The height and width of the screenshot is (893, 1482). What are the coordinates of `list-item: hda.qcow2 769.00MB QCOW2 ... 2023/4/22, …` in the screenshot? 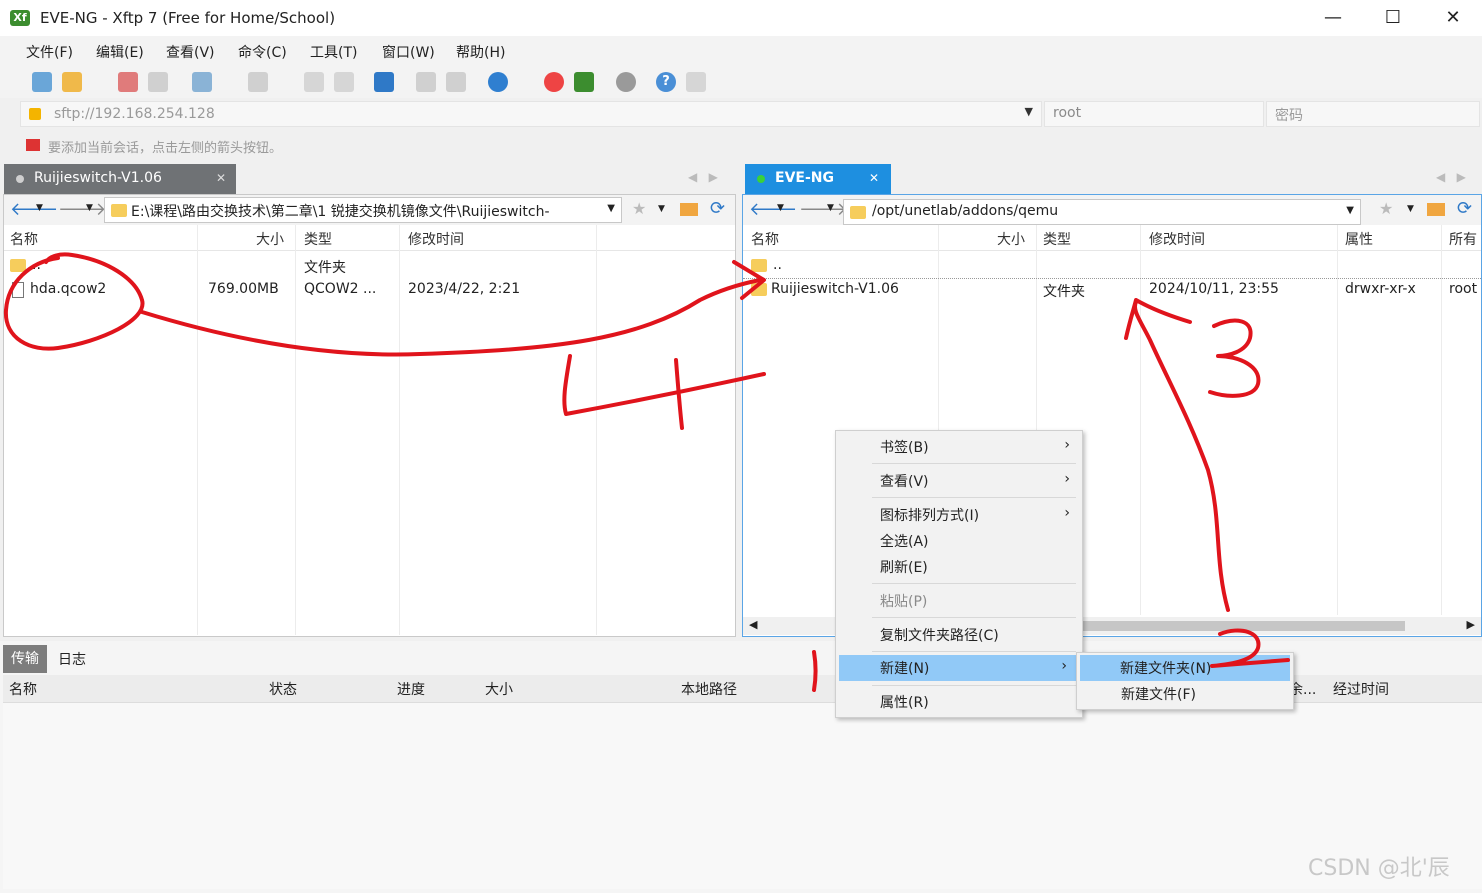 It's located at (369, 291).